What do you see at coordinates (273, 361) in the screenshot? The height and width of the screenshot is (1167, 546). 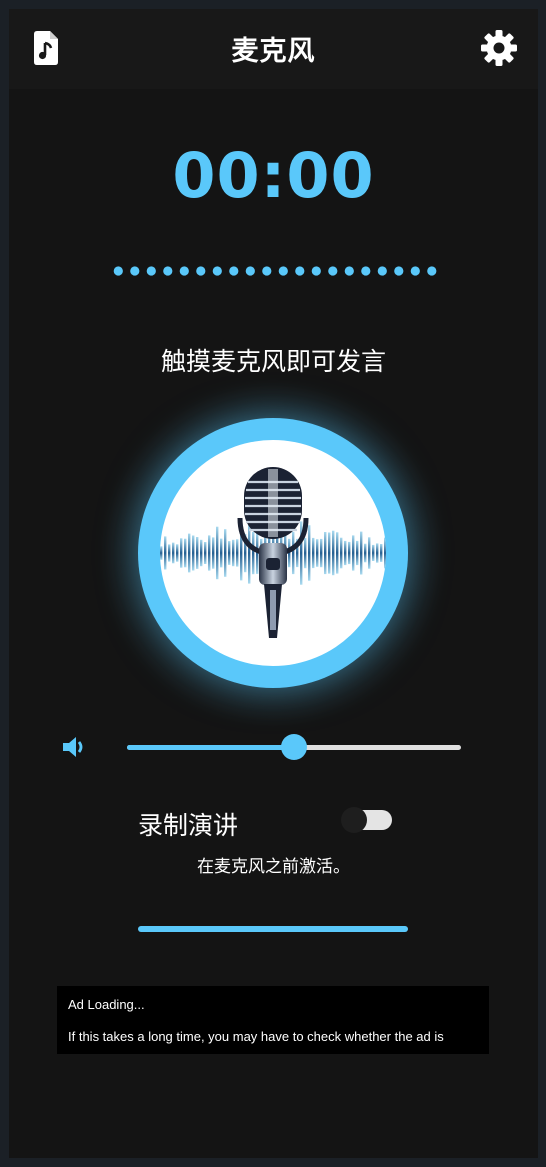 I see `mic-prompt: 触摸麦克风即可发言` at bounding box center [273, 361].